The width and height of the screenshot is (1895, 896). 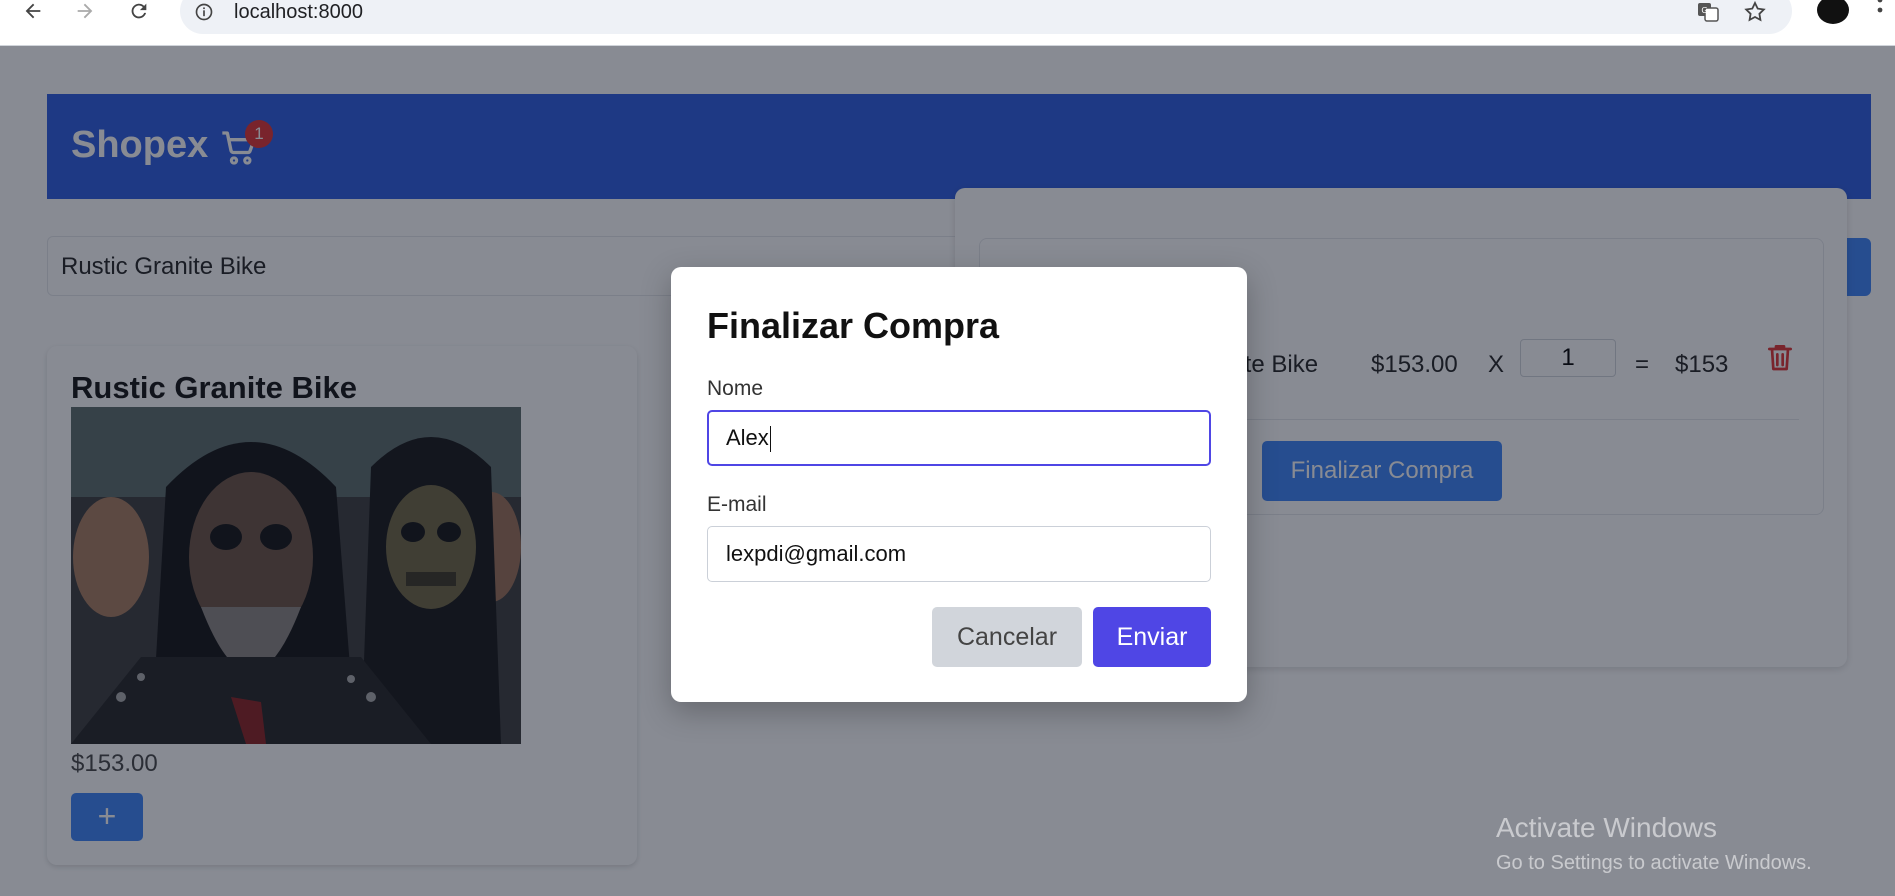 What do you see at coordinates (816, 553) in the screenshot?
I see `email-value: lexpdi@gmail.com` at bounding box center [816, 553].